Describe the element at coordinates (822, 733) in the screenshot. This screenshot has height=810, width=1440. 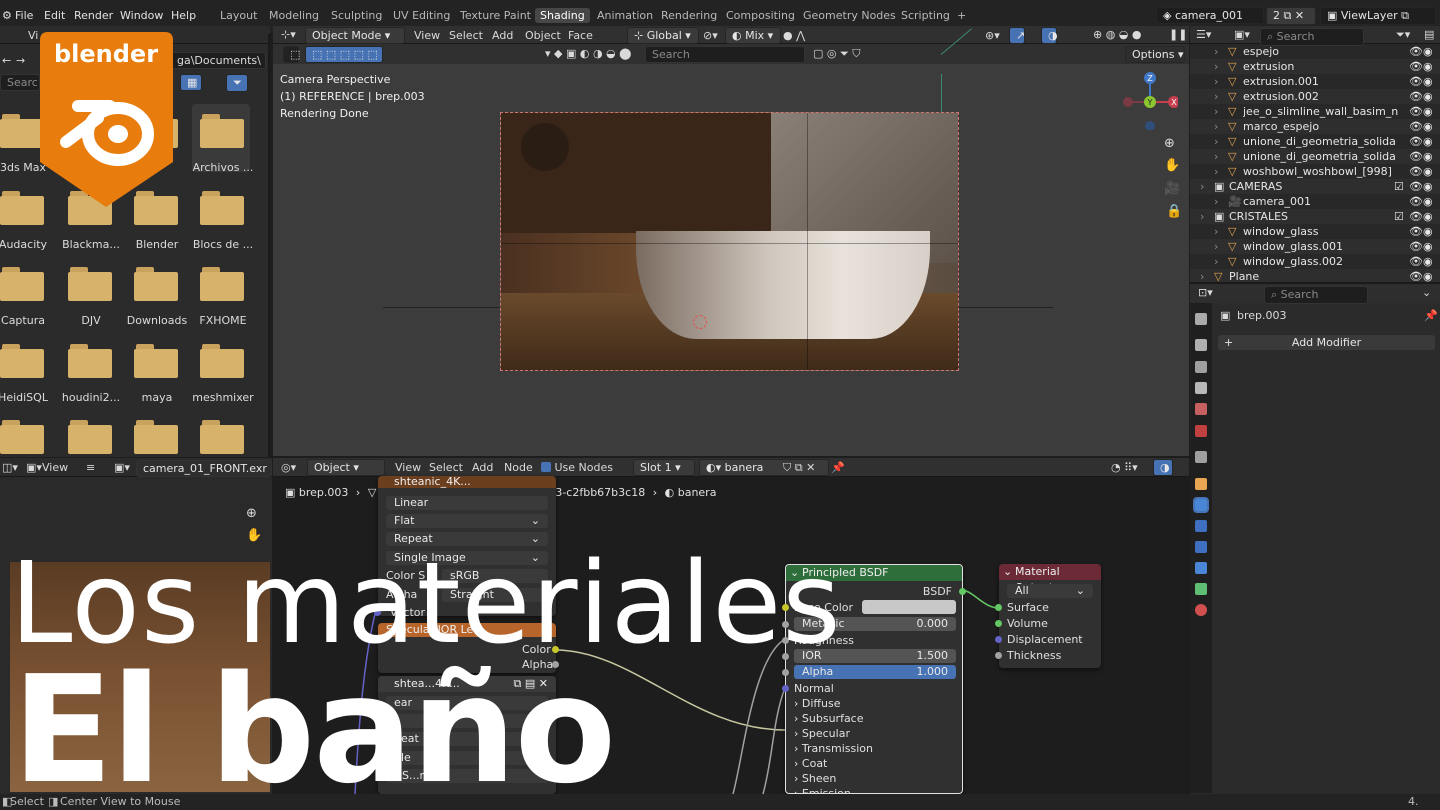
I see `bsdf-panel-specular: › Specular` at that location.